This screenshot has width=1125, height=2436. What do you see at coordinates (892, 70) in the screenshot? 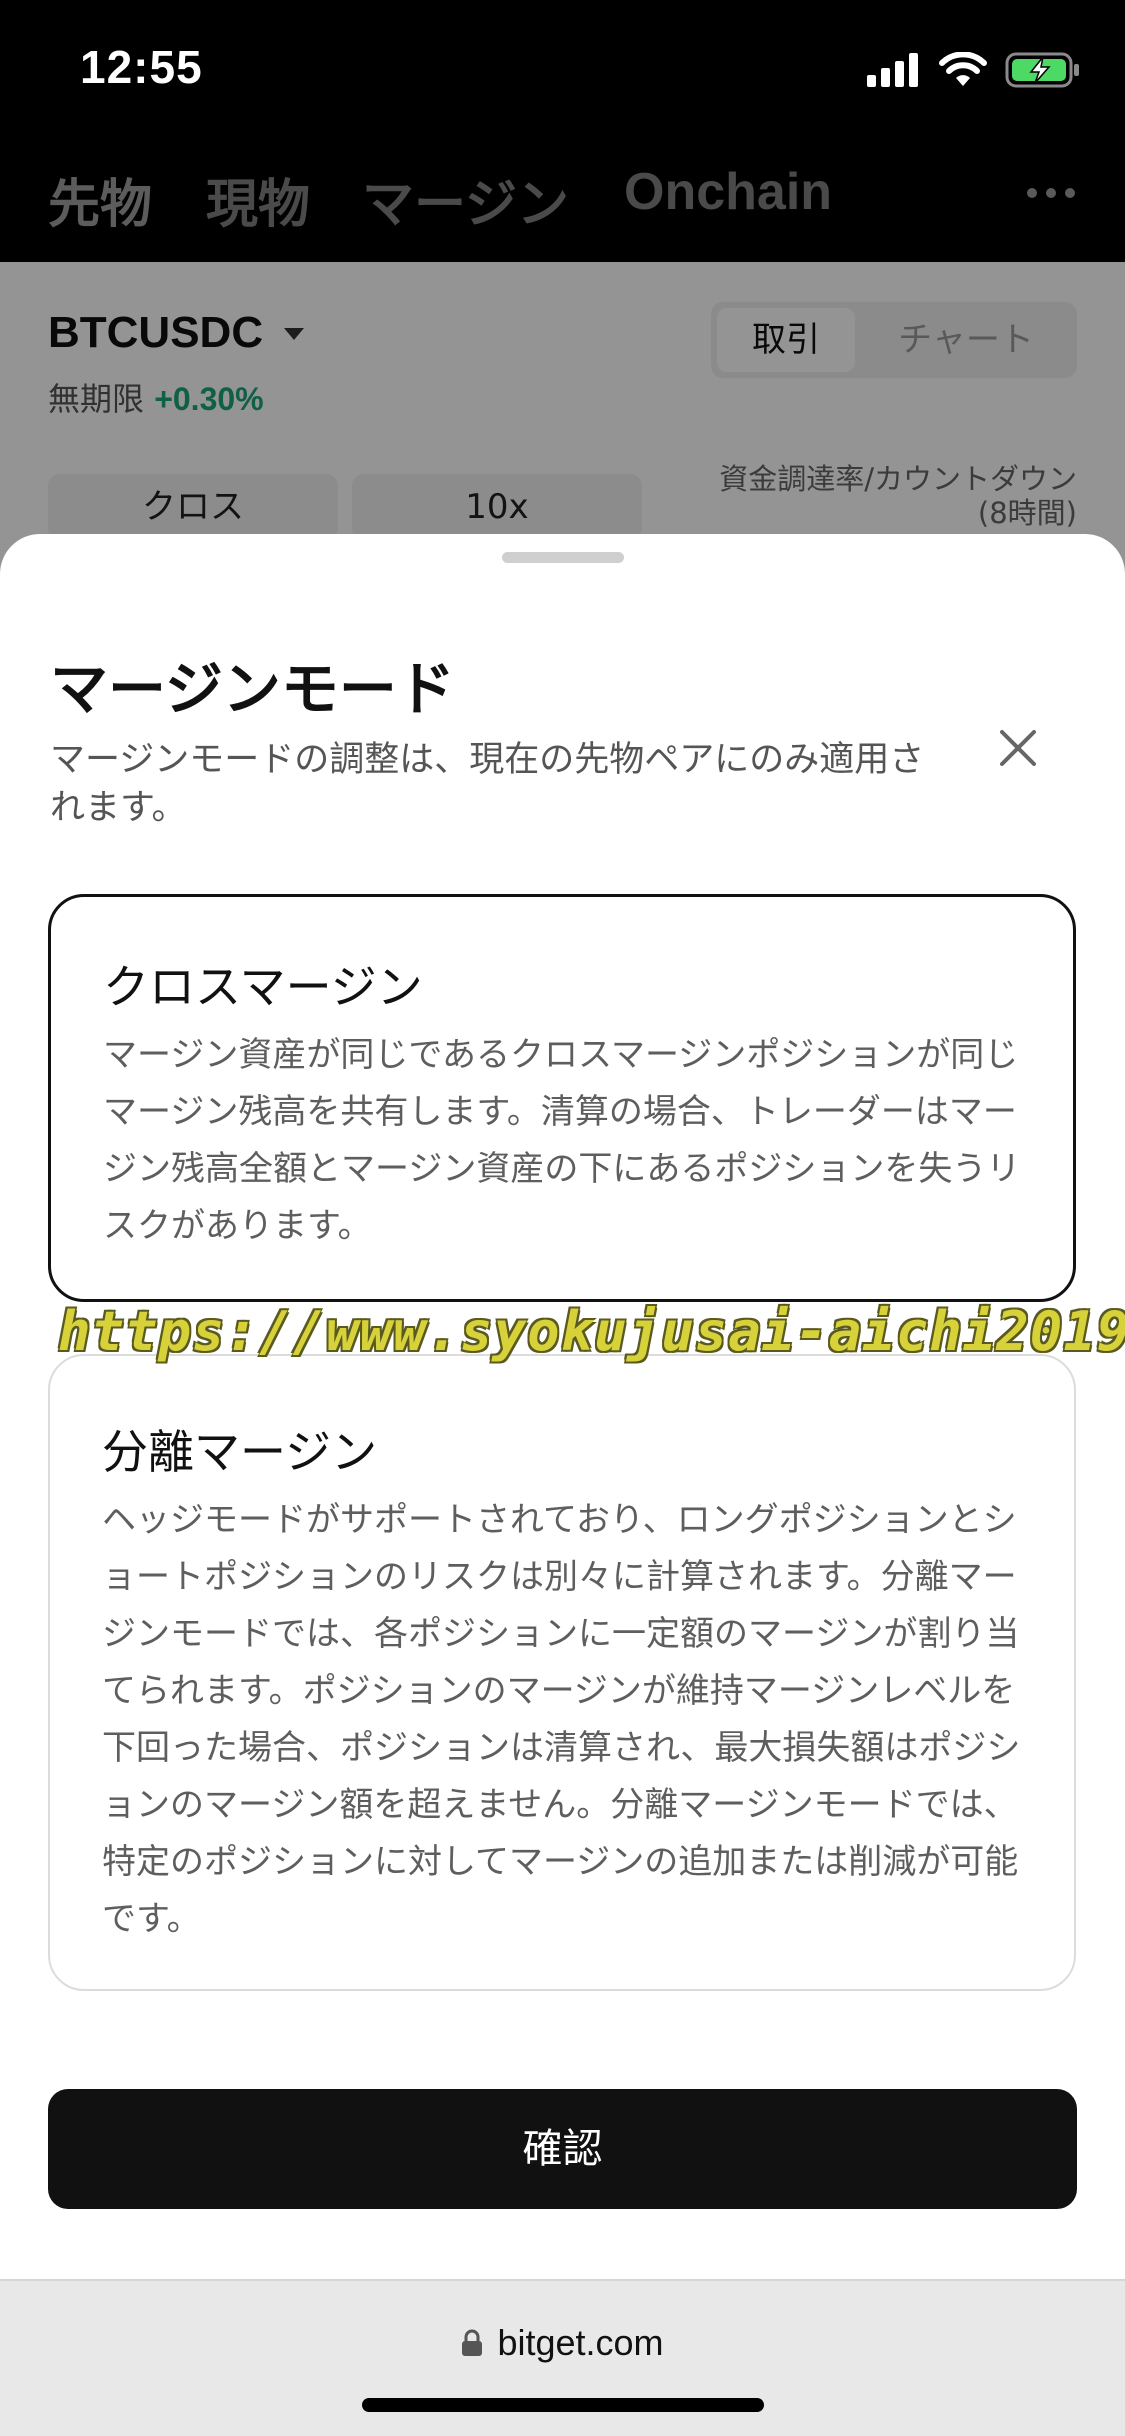
I see `signal-icon` at bounding box center [892, 70].